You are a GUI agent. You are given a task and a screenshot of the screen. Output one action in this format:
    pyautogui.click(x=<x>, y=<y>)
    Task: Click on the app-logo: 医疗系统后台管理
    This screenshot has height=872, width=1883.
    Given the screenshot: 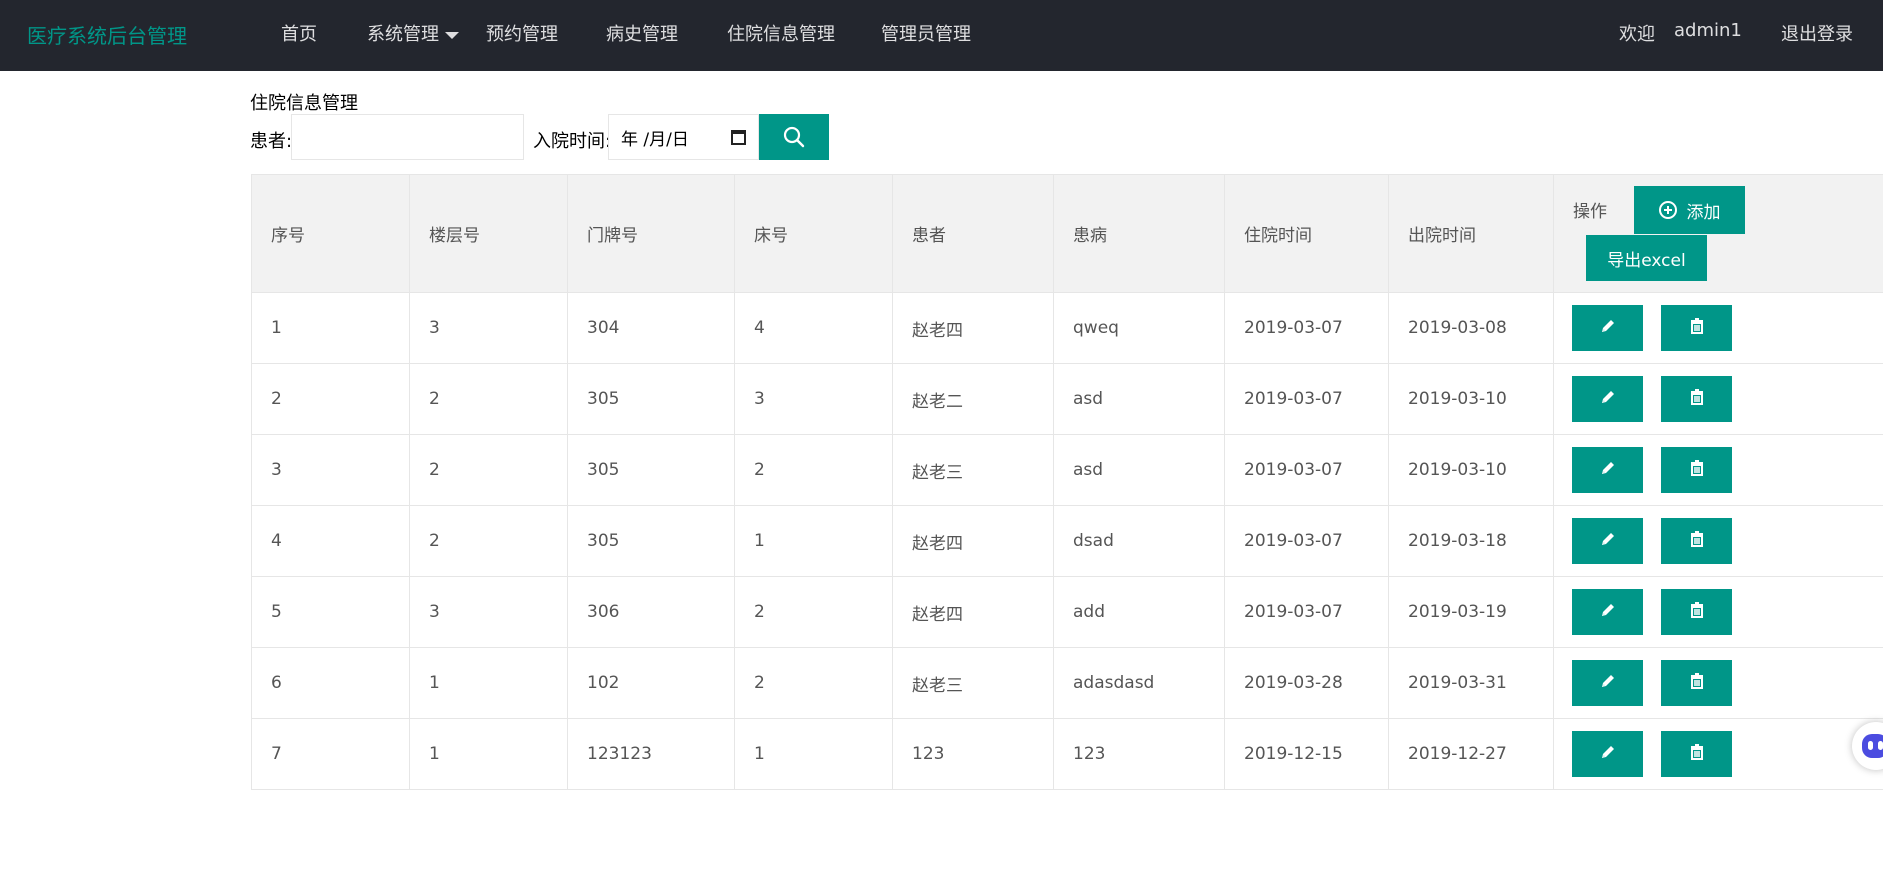 What is the action you would take?
    pyautogui.click(x=107, y=34)
    